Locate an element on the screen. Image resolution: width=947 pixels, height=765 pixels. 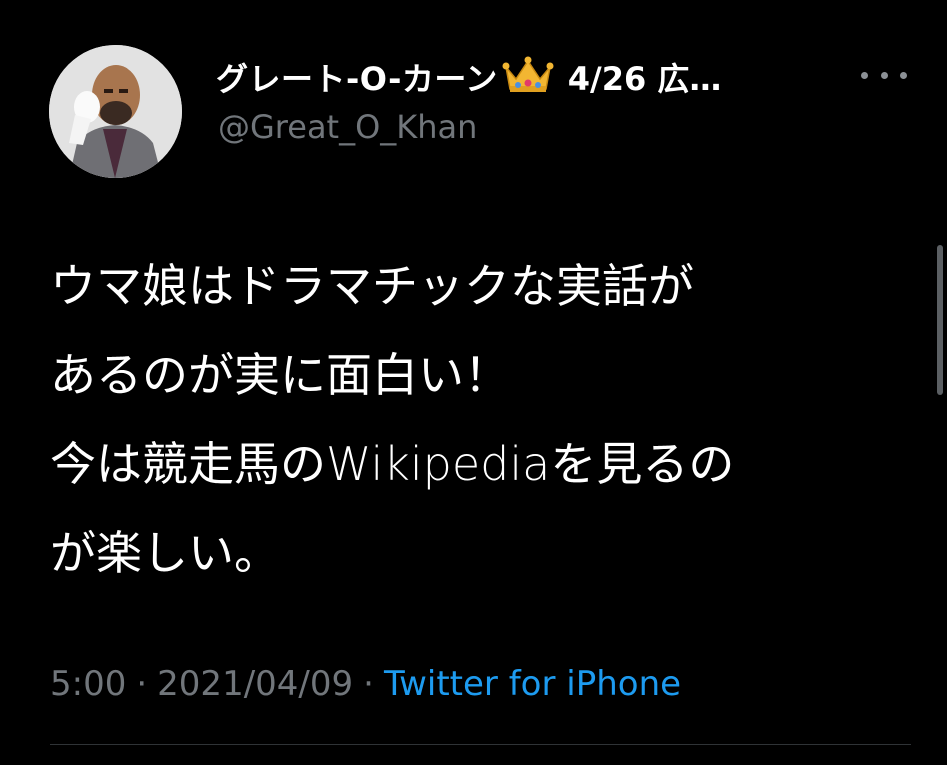
tweet-text-line: あるのが実に面白い！ is located at coordinates (280, 375).